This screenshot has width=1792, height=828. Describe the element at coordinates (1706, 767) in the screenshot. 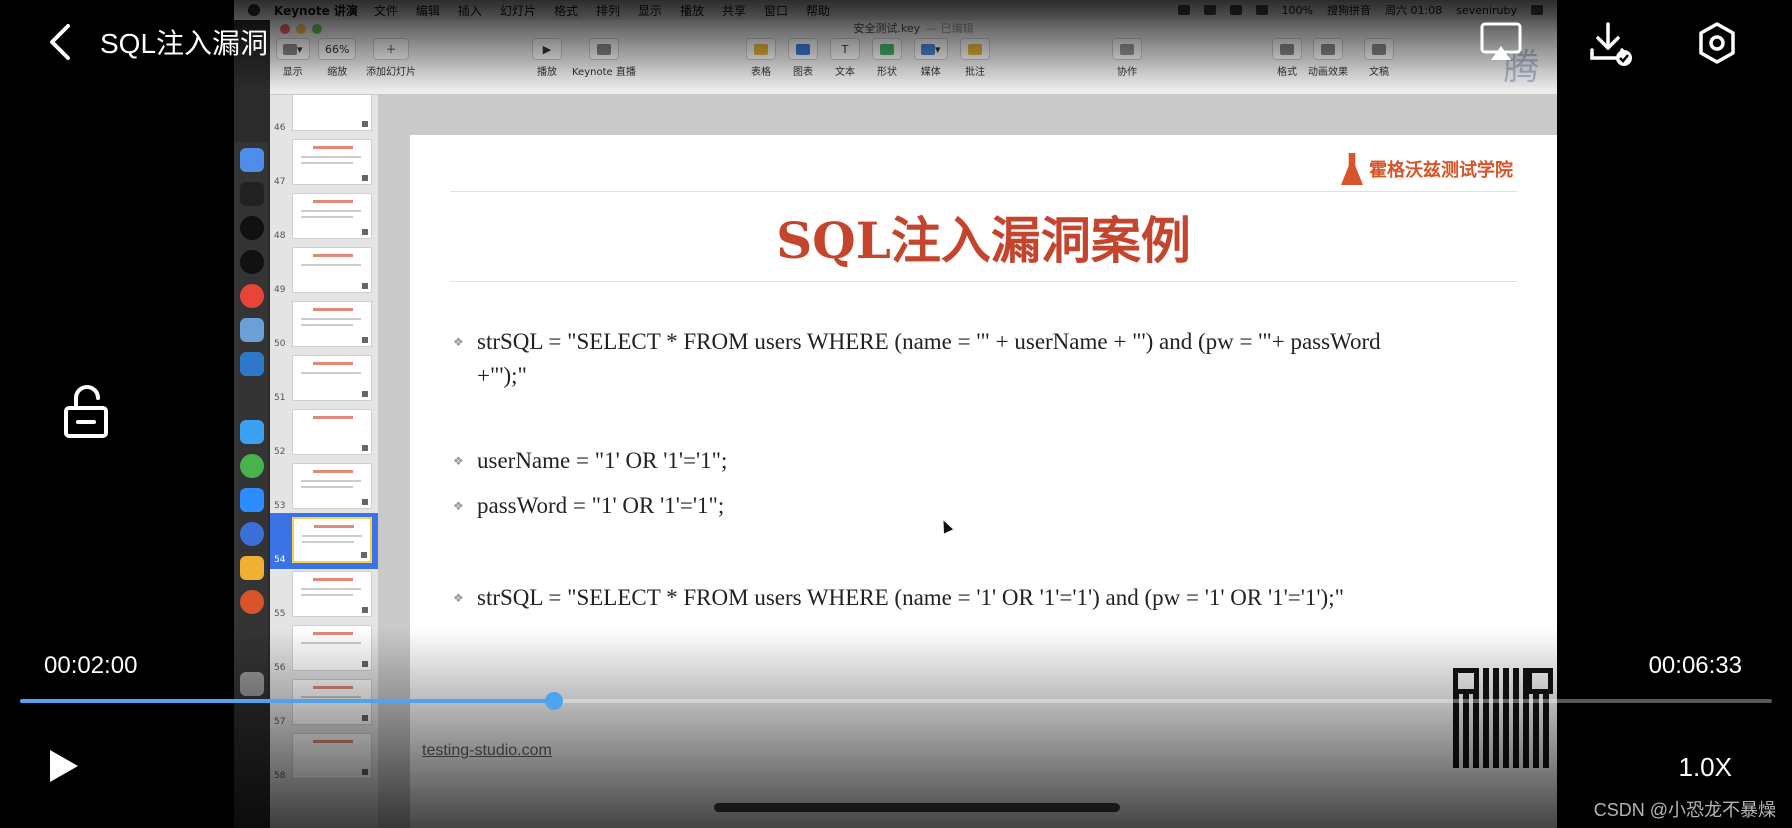

I see `playback-speed-button: 1.0X` at that location.